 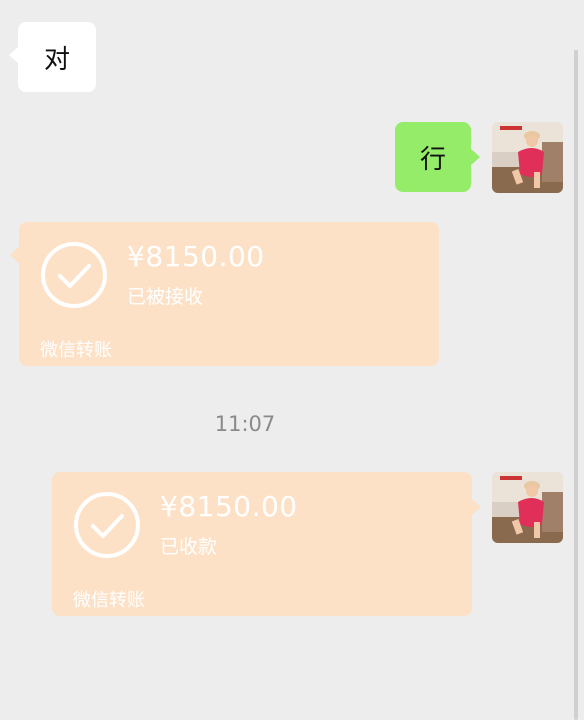 I want to click on incoming-text-bubble: 对, so click(x=52, y=57).